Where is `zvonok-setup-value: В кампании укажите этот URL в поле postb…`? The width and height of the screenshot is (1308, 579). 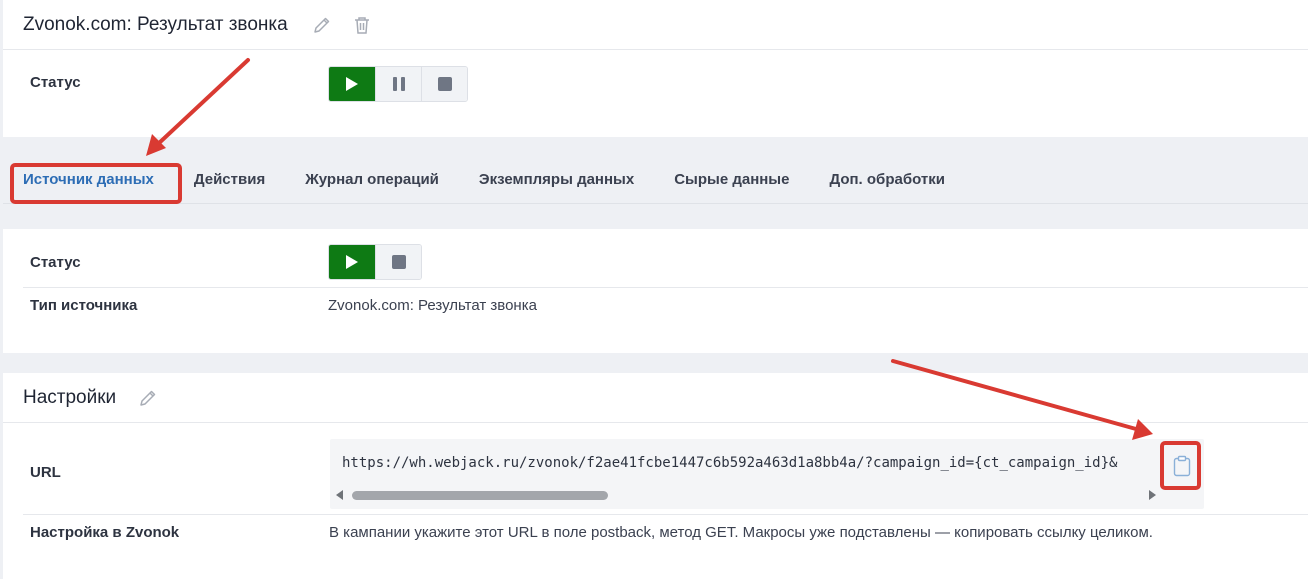
zvonok-setup-value: В кампании укажите этот URL в поле postb… is located at coordinates (741, 532).